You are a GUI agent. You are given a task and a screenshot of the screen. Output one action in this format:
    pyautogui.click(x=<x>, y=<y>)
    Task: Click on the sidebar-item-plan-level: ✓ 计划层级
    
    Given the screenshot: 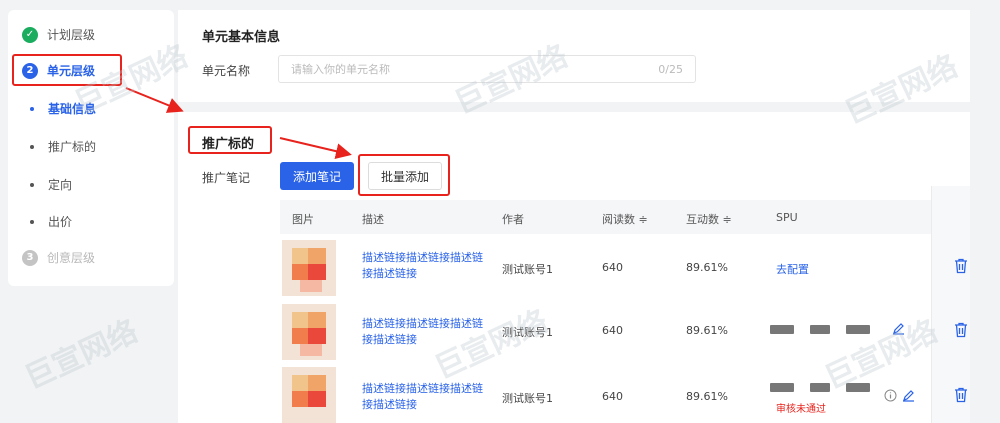 What is the action you would take?
    pyautogui.click(x=58, y=34)
    